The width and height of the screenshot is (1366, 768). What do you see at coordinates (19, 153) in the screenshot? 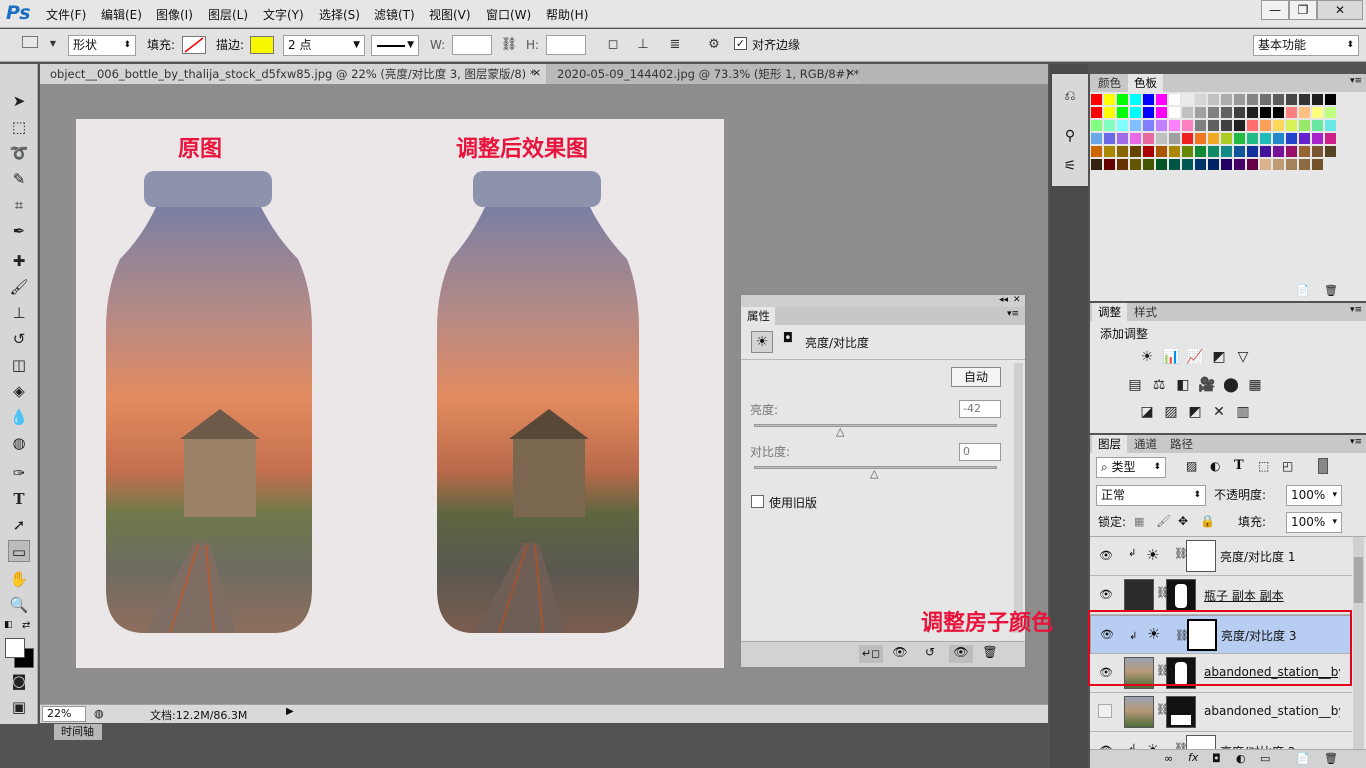
I see `lasso-tool-icon: ➰` at bounding box center [19, 153].